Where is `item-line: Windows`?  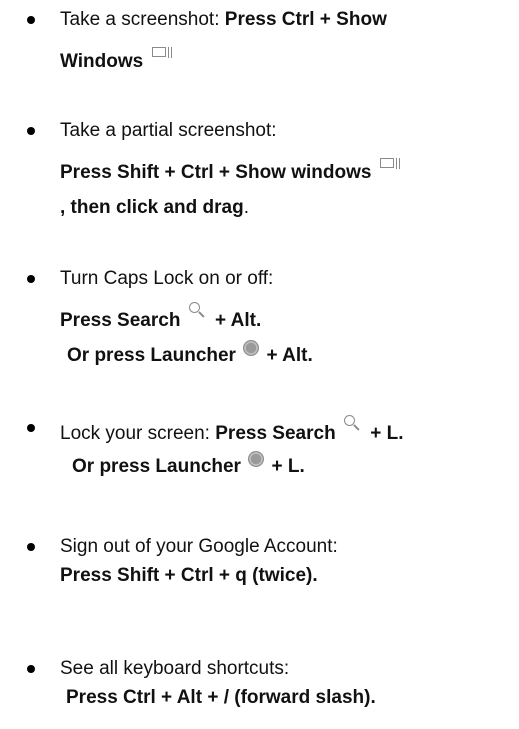 item-line: Windows is located at coordinates (116, 61).